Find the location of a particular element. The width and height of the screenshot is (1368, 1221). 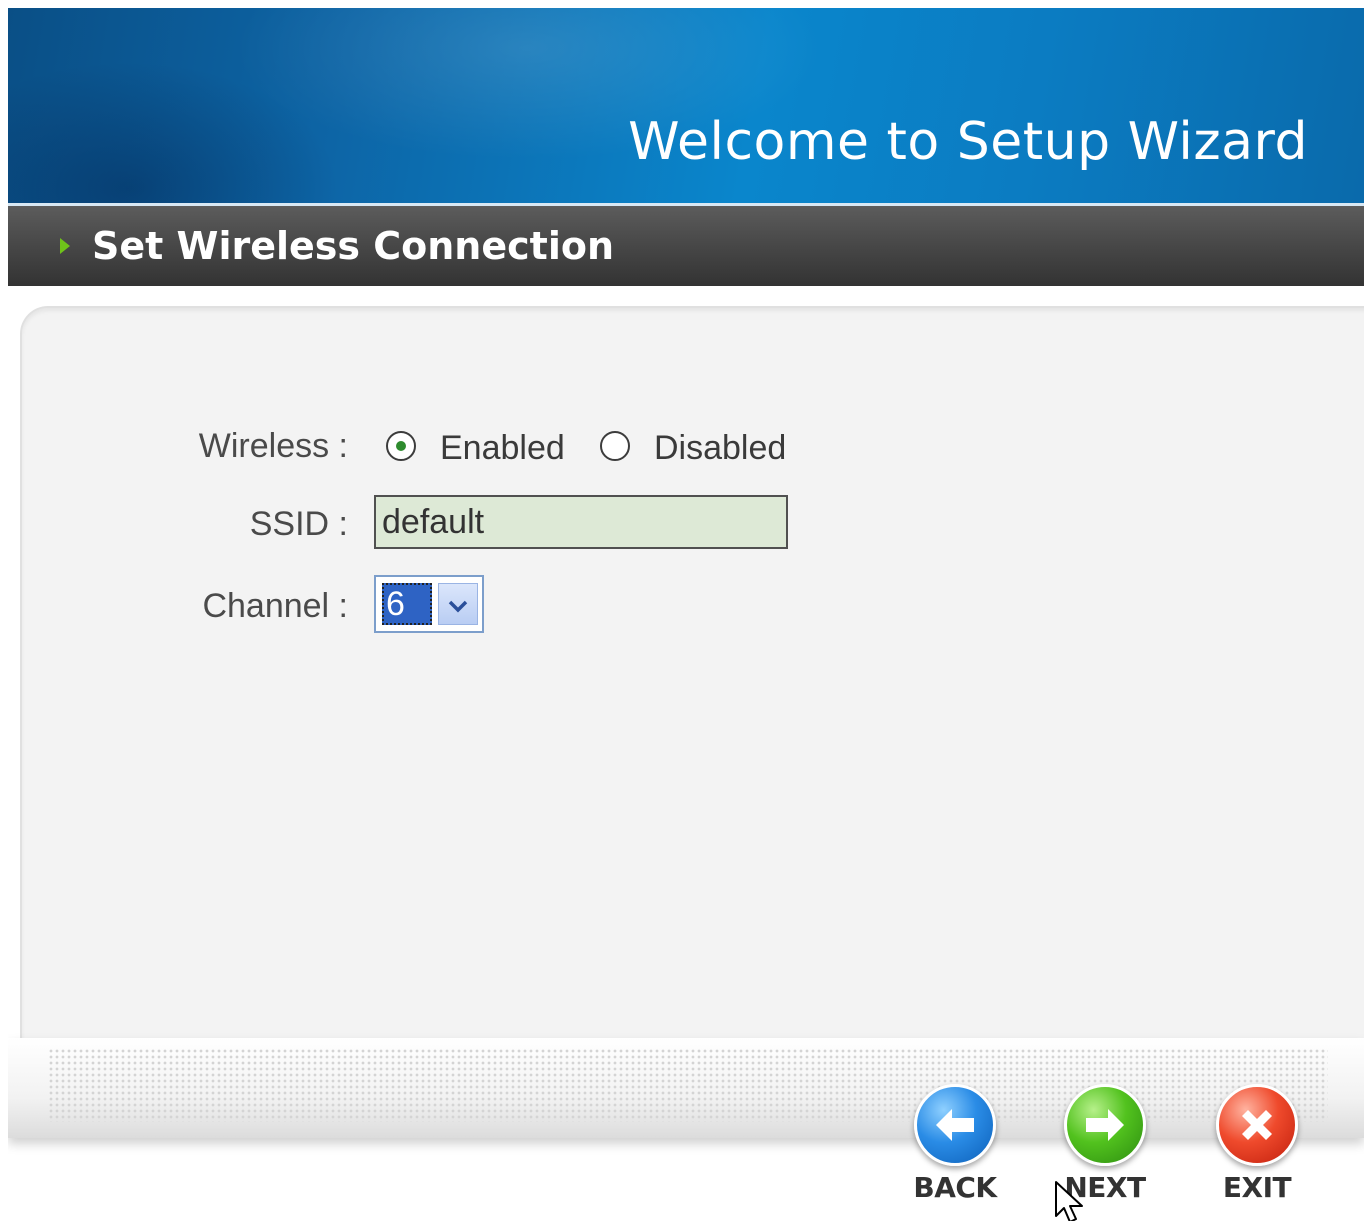

section-title: Set Wireless Connection is located at coordinates (353, 246).